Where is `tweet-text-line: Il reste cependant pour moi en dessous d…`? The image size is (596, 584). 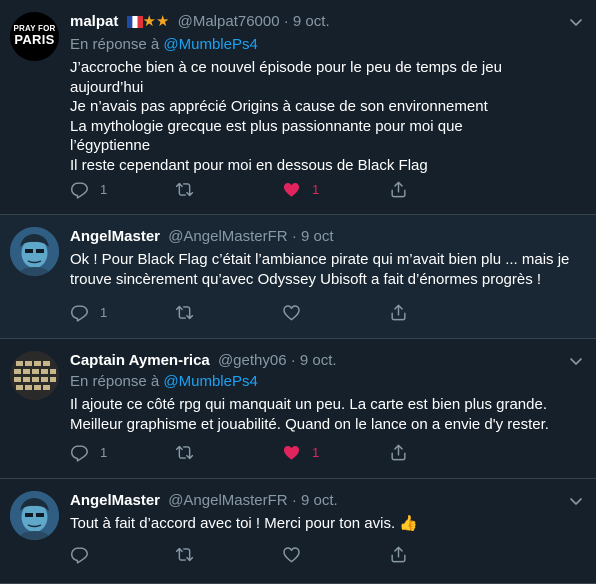
tweet-text-line: Il reste cependant pour moi en dessous d… is located at coordinates (249, 165).